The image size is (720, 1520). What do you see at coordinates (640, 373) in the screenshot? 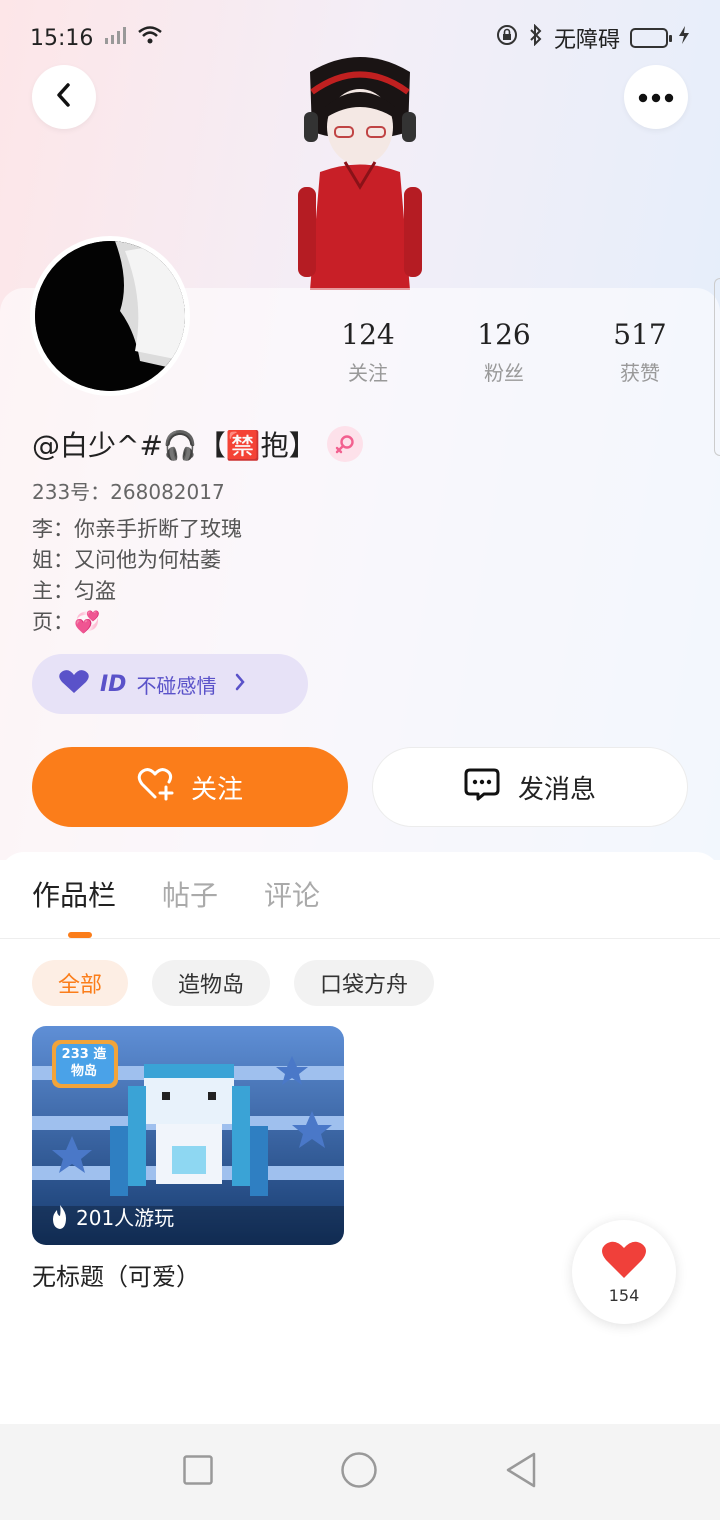
I see `stat-likes-label: 获赞` at bounding box center [640, 373].